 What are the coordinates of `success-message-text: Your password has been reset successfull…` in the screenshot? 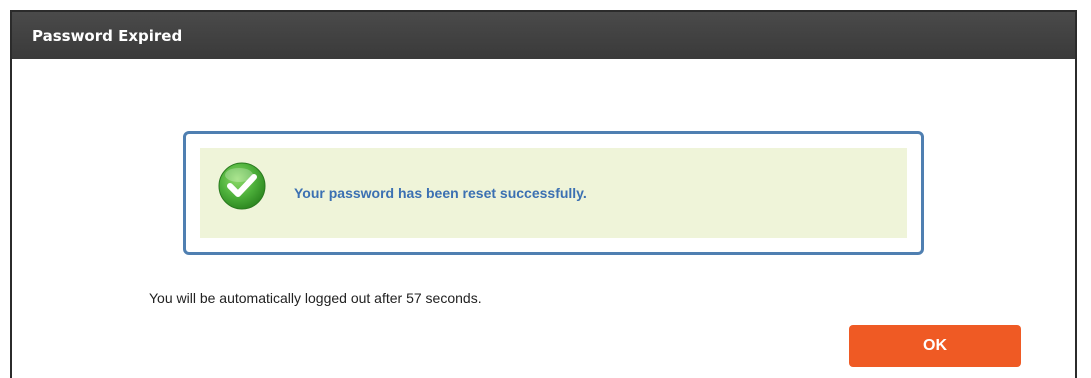 It's located at (440, 193).